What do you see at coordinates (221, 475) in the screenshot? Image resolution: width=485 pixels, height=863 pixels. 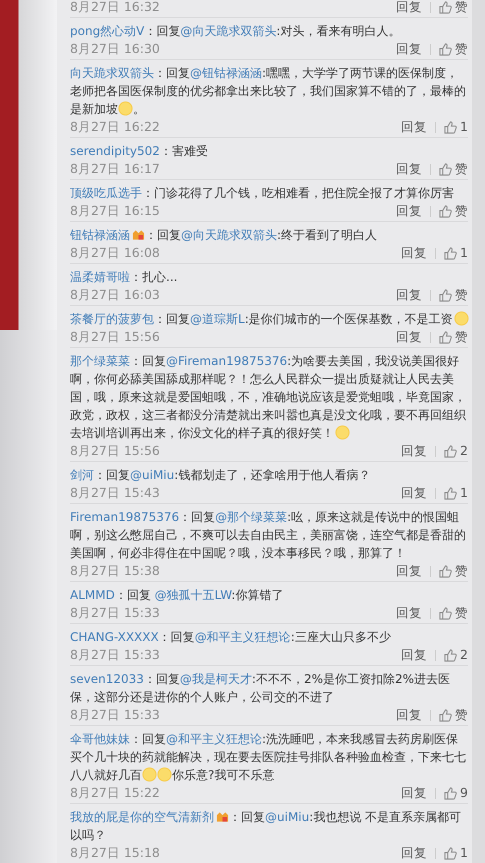 I see `comment-text: 剑河：回复@uiMiu:钱都划走了，还拿啥用于他人看病？` at bounding box center [221, 475].